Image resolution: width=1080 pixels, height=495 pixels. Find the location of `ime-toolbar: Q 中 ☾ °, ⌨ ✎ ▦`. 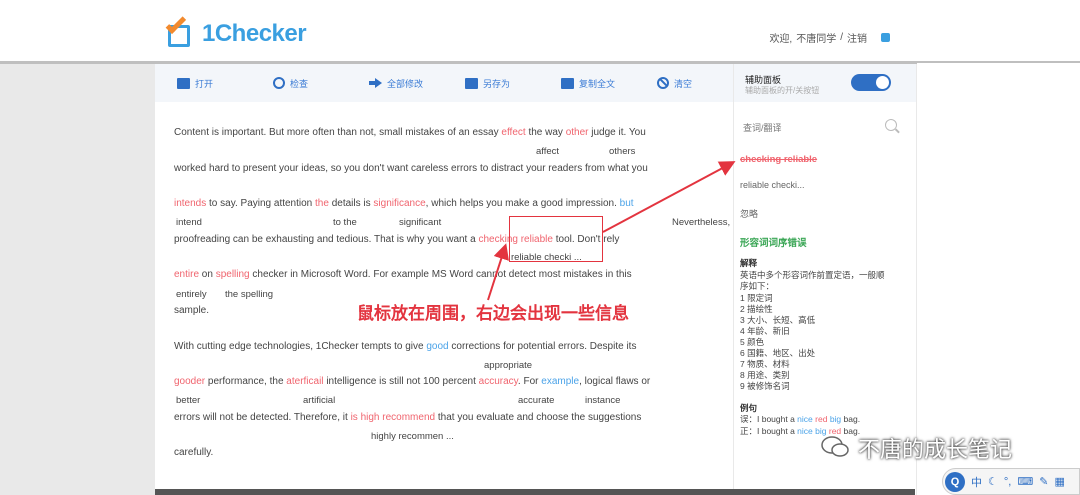

ime-toolbar: Q 中 ☾ °, ⌨ ✎ ▦ is located at coordinates (1011, 481).